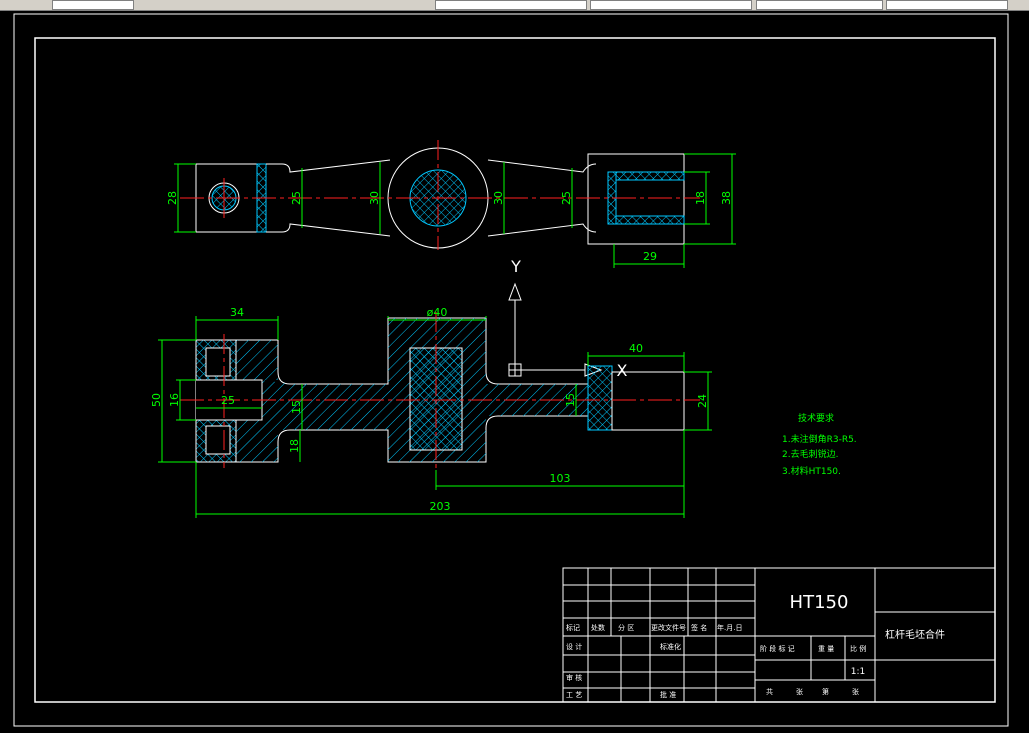  What do you see at coordinates (799, 691) in the screenshot?
I see `tb-sheet-total: 张` at bounding box center [799, 691].